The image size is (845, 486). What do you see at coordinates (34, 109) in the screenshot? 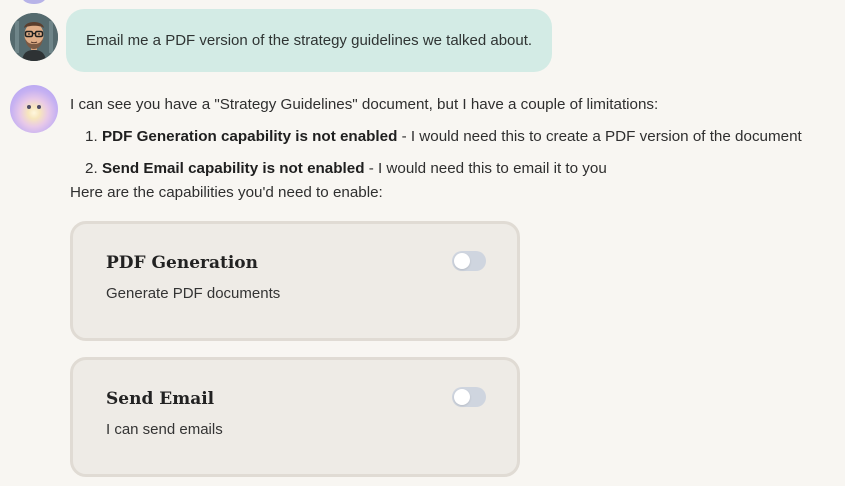
I see `assistant-avatar` at bounding box center [34, 109].